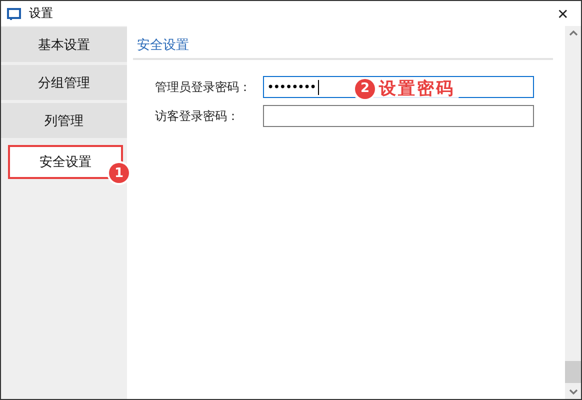 The height and width of the screenshot is (400, 582). Describe the element at coordinates (573, 392) in the screenshot. I see `scroll-down-icon` at that location.